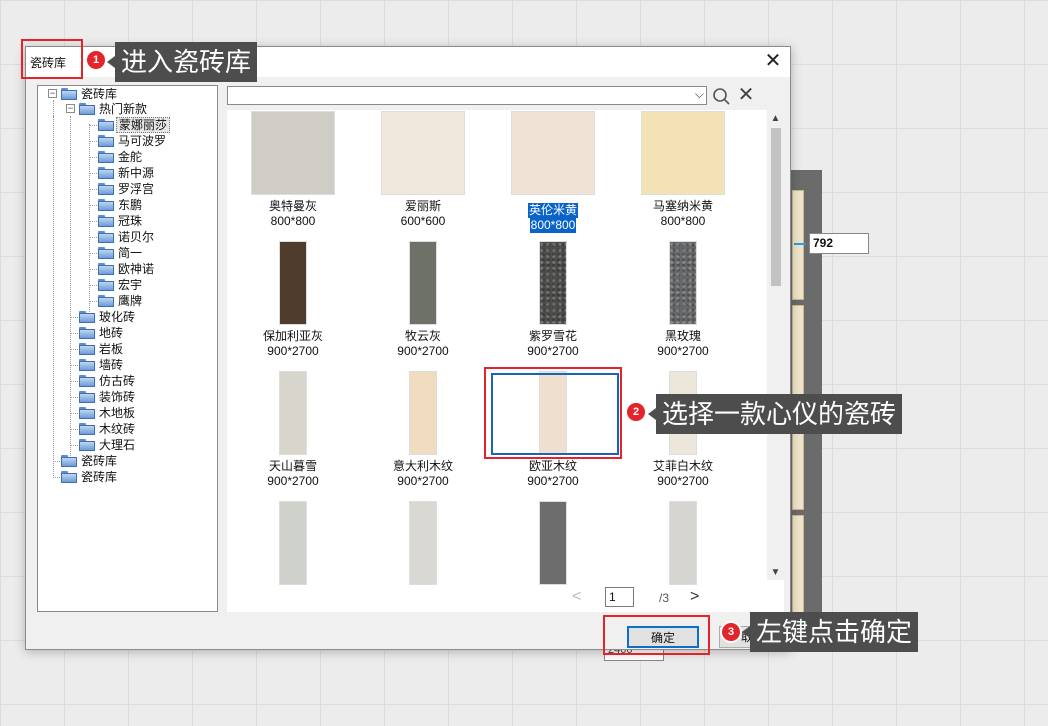 This screenshot has width=1048, height=726. I want to click on tile-item: 奥特曼灰 800*800, so click(293, 170).